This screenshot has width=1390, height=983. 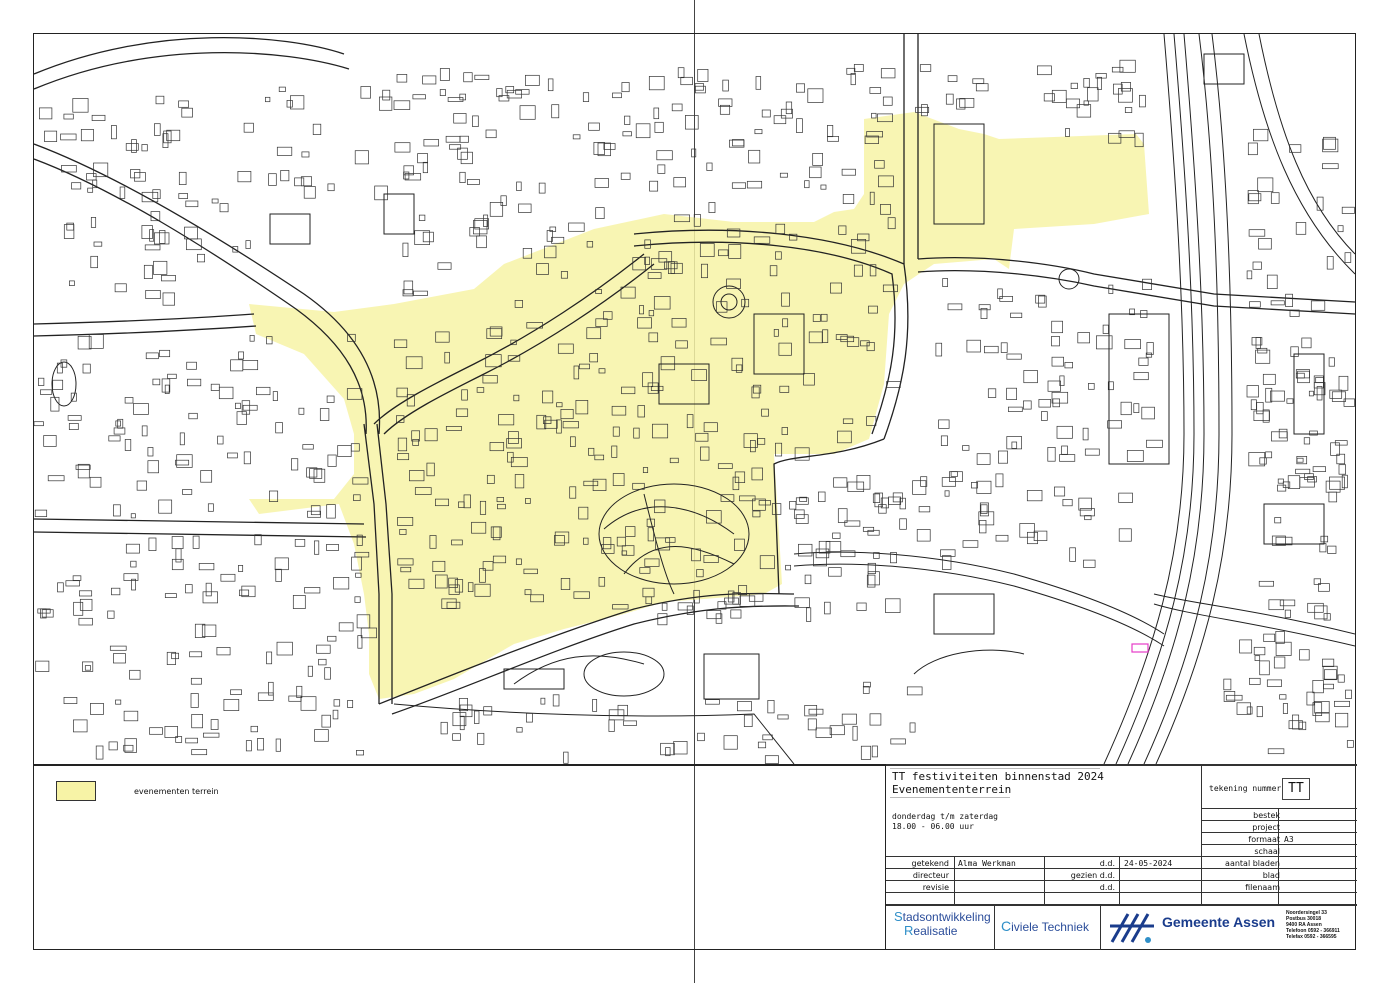 I want to click on ct-initial: C, so click(x=1006, y=926).